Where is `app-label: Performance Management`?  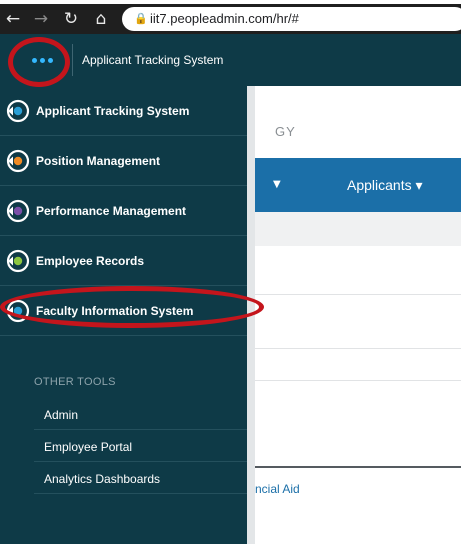 app-label: Performance Management is located at coordinates (111, 211).